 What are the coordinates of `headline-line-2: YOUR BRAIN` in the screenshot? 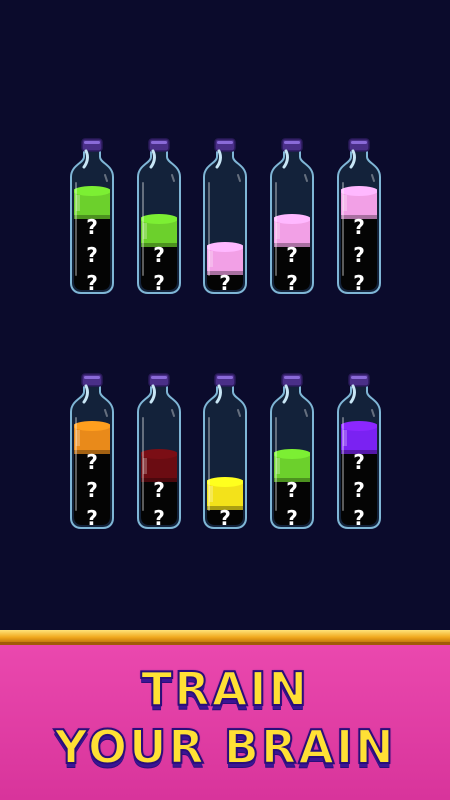 It's located at (224, 747).